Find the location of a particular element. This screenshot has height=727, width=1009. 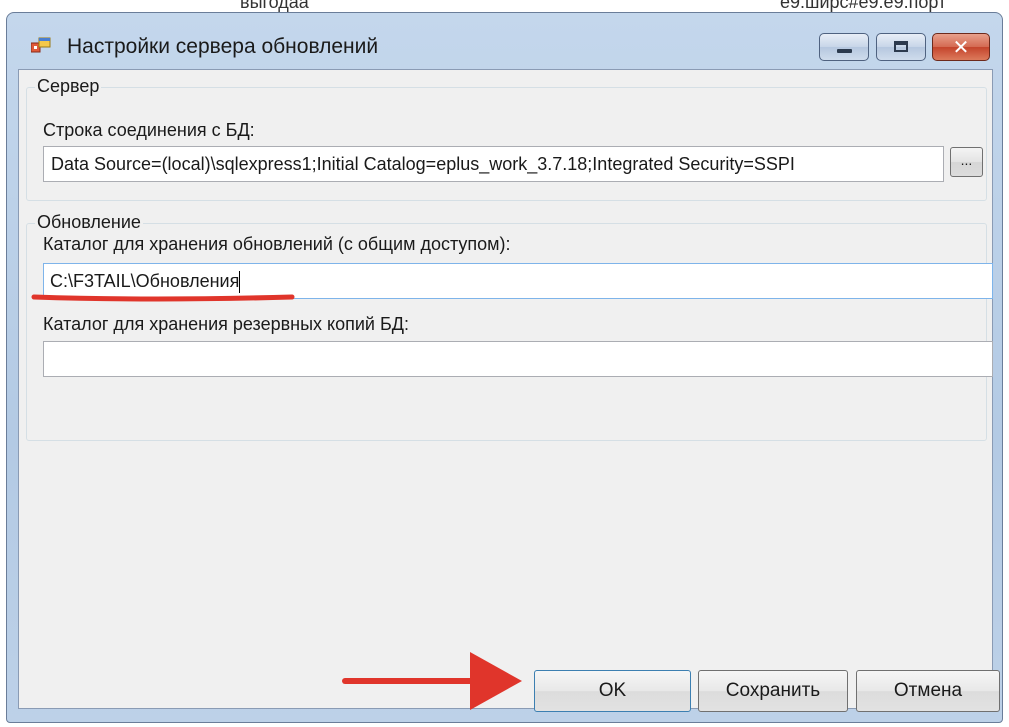

maximize-icon is located at coordinates (901, 46).